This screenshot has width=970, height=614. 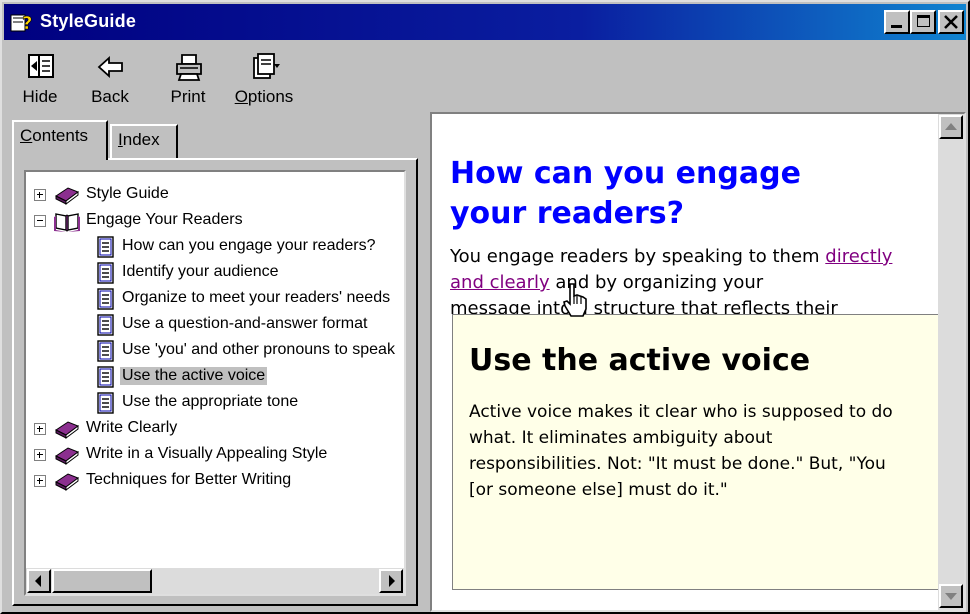 I want to click on tree-item-label: Style Guide, so click(x=127, y=193).